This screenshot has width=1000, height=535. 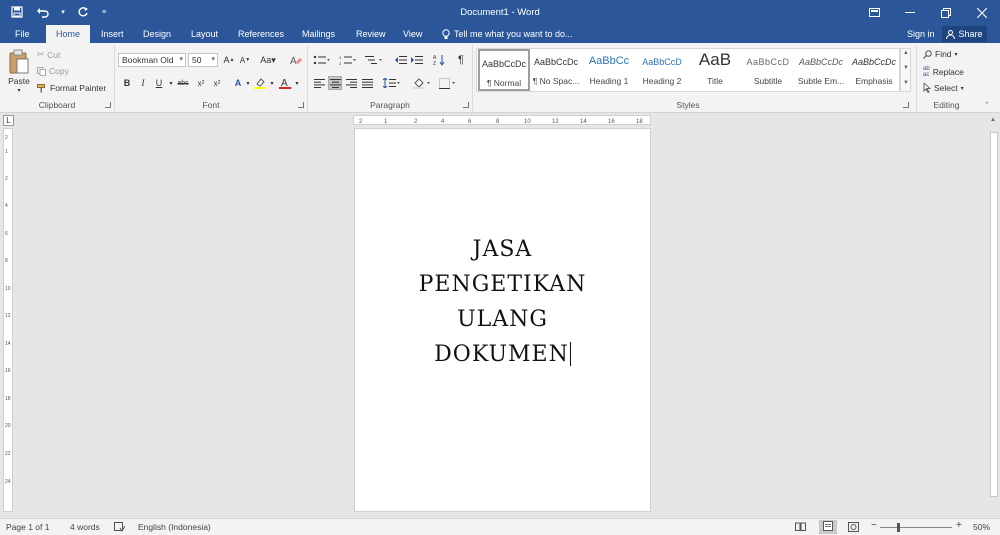 What do you see at coordinates (874, 70) in the screenshot?
I see `style-emphasis: AaBbCcDc Emphasis` at bounding box center [874, 70].